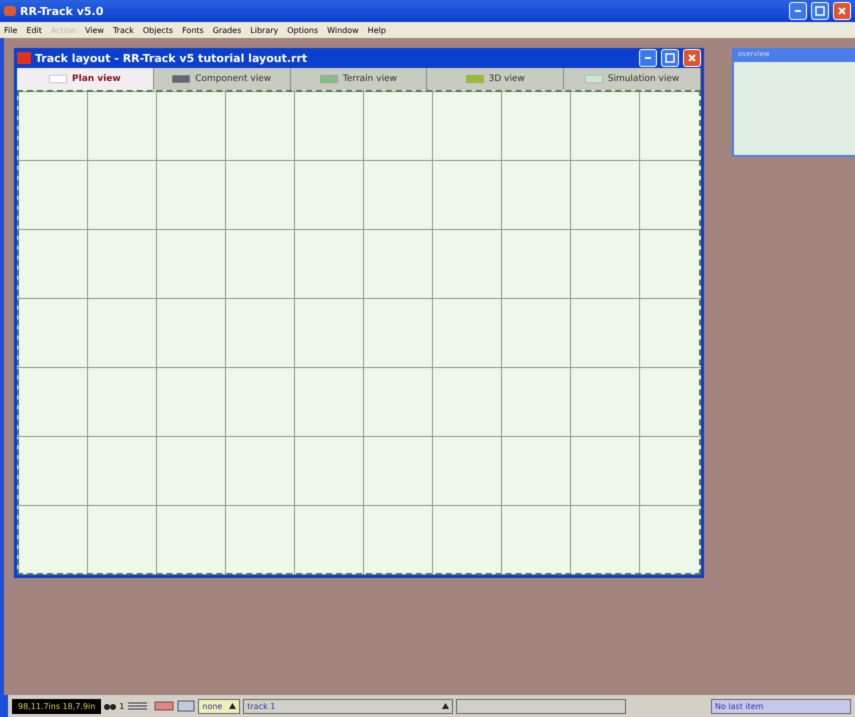 This screenshot has height=717, width=855. I want to click on binoculars-icon, so click(110, 706).